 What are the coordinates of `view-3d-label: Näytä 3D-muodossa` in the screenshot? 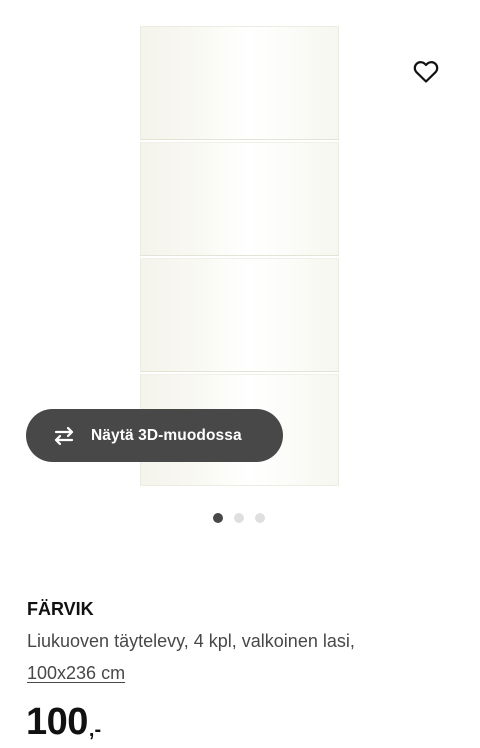 It's located at (166, 435).